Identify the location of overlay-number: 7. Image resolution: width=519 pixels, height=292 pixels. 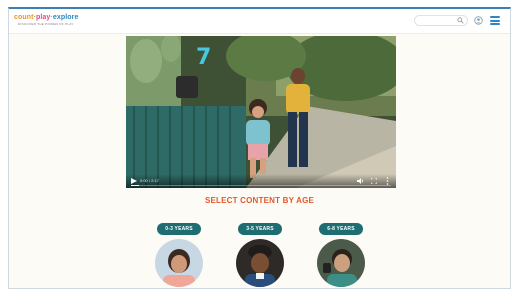
(204, 57).